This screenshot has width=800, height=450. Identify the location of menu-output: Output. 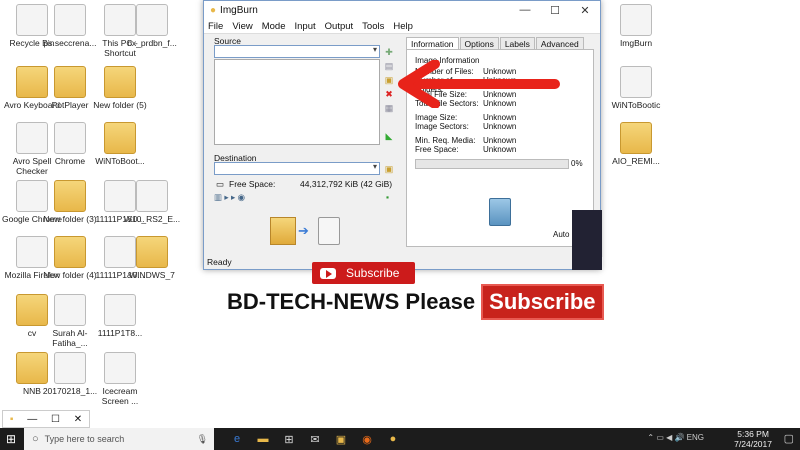
(339, 26).